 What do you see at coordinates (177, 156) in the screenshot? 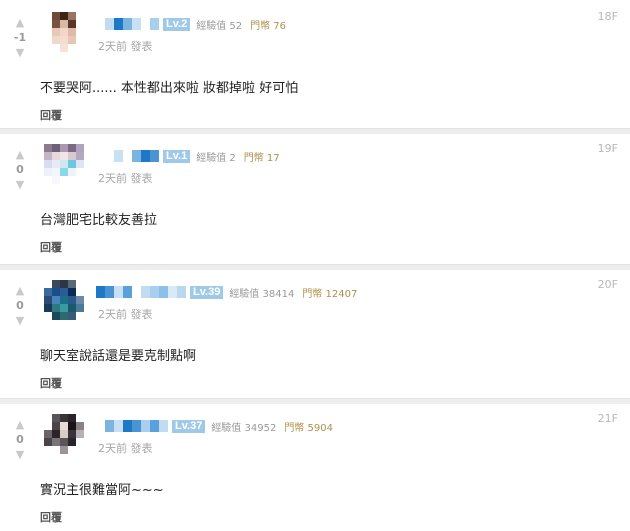
I see `level-badge: Lv.1` at bounding box center [177, 156].